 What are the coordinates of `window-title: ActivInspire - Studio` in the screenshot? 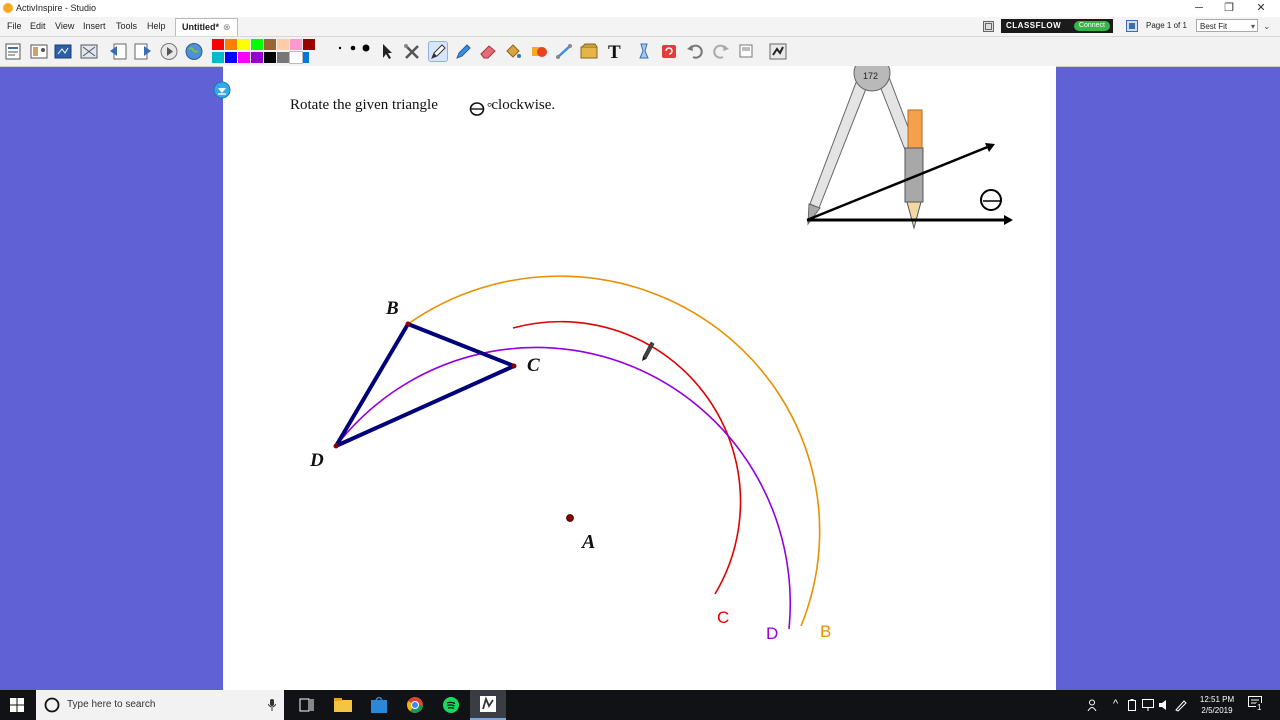 It's located at (56, 8).